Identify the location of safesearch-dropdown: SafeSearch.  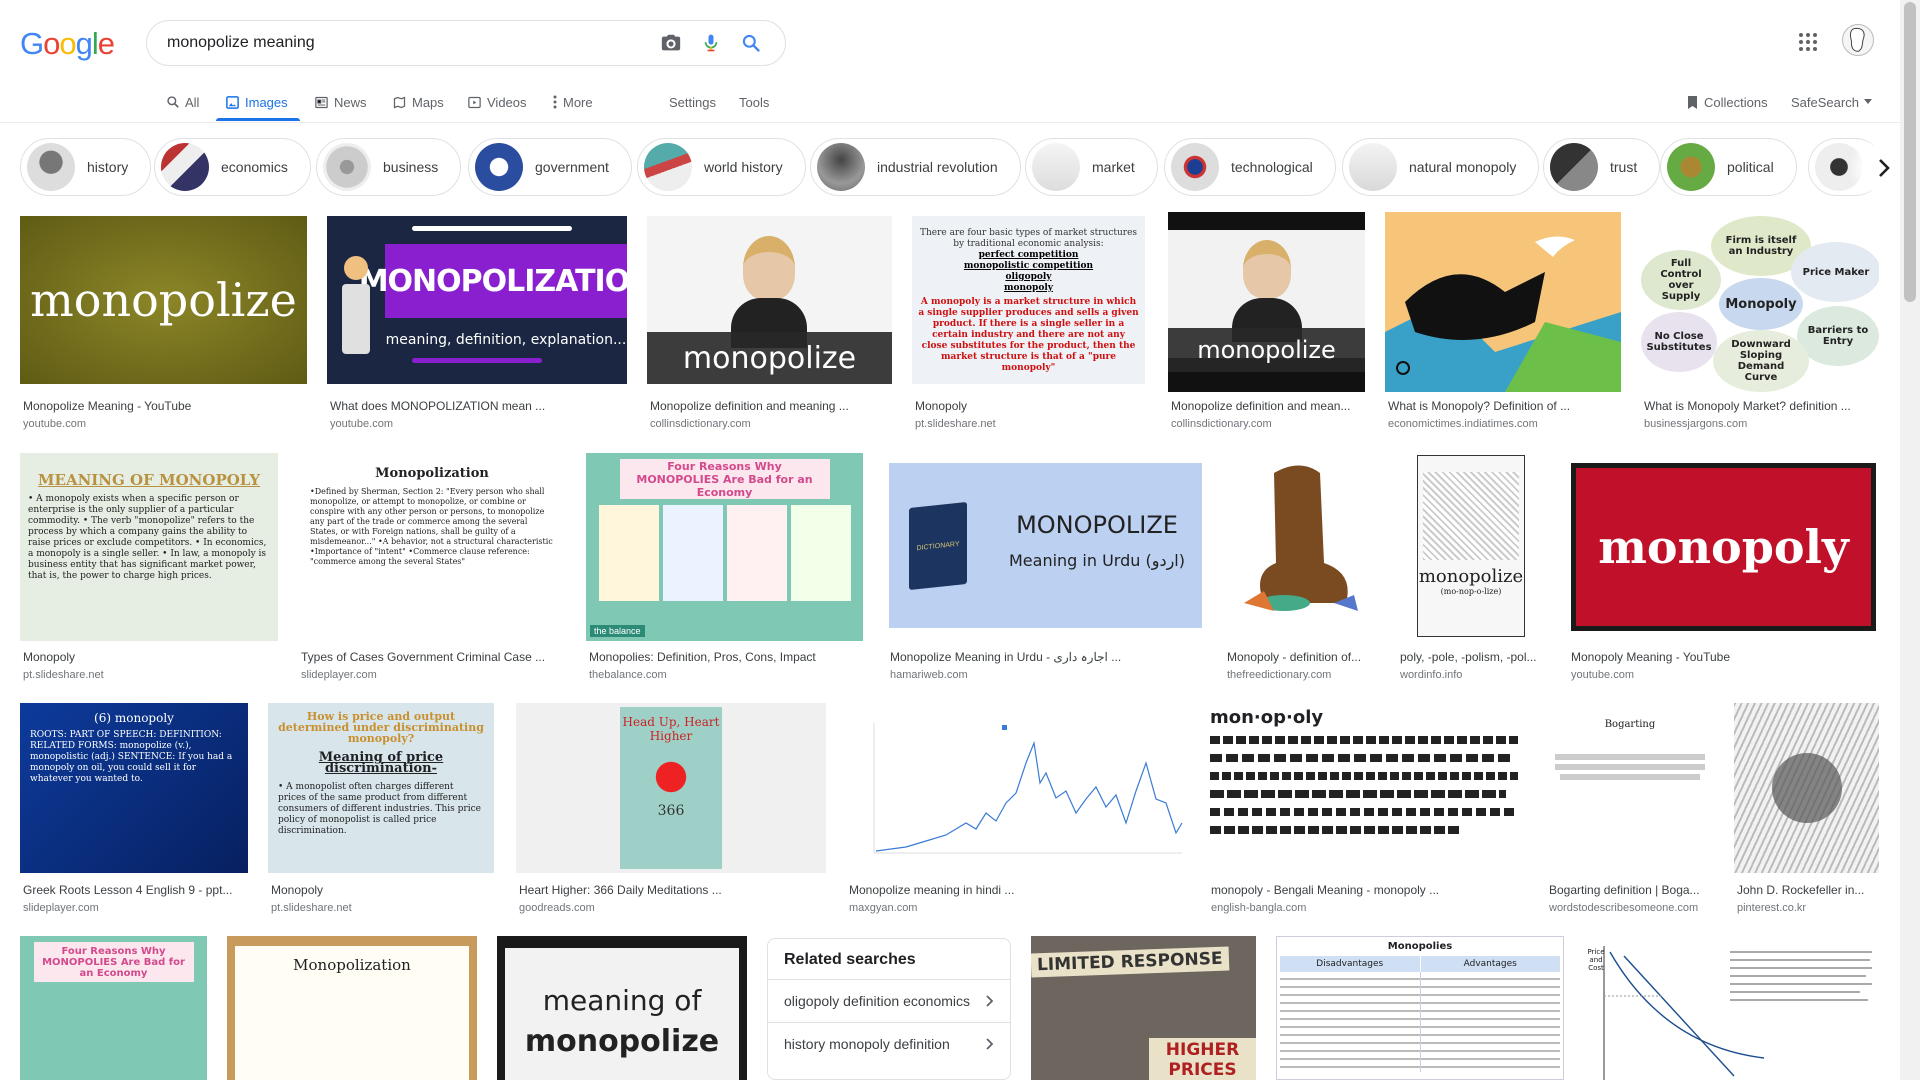
(1831, 102).